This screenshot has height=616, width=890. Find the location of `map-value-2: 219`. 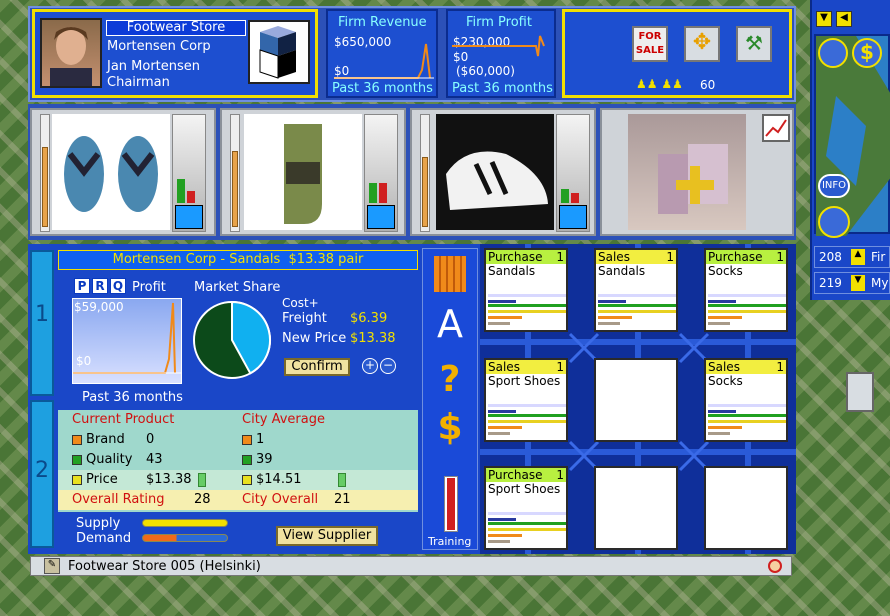

map-value-2: 219 is located at coordinates (830, 283).